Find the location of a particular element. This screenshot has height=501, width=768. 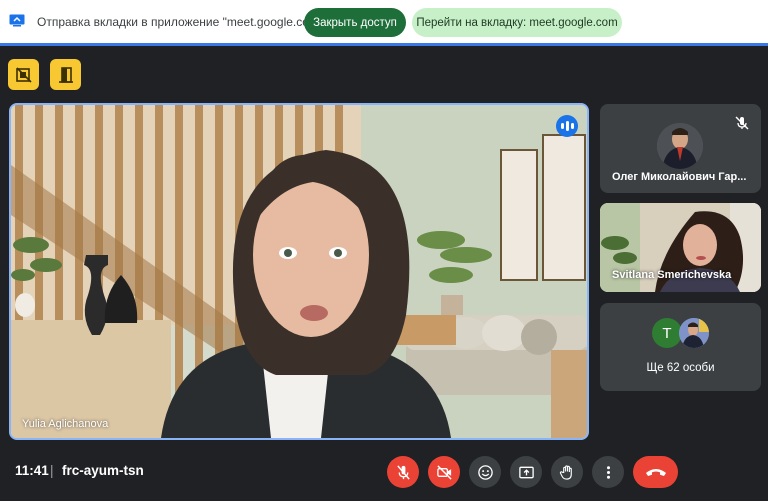

more-options-button is located at coordinates (608, 472).